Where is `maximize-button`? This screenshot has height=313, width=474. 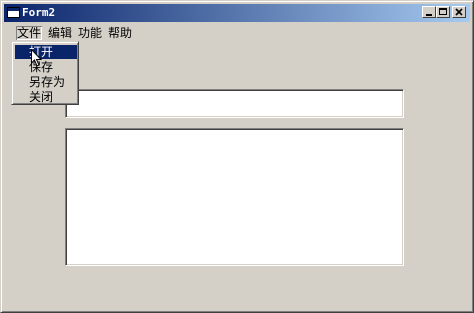
maximize-button is located at coordinates (443, 12).